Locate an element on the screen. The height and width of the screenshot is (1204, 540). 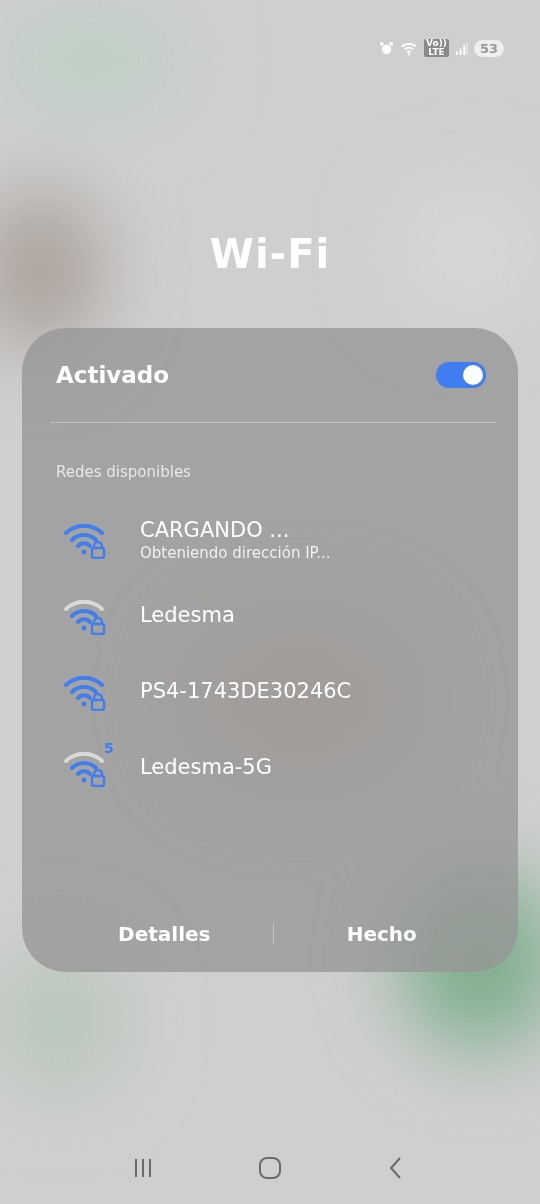
alarm-icon is located at coordinates (386, 48).